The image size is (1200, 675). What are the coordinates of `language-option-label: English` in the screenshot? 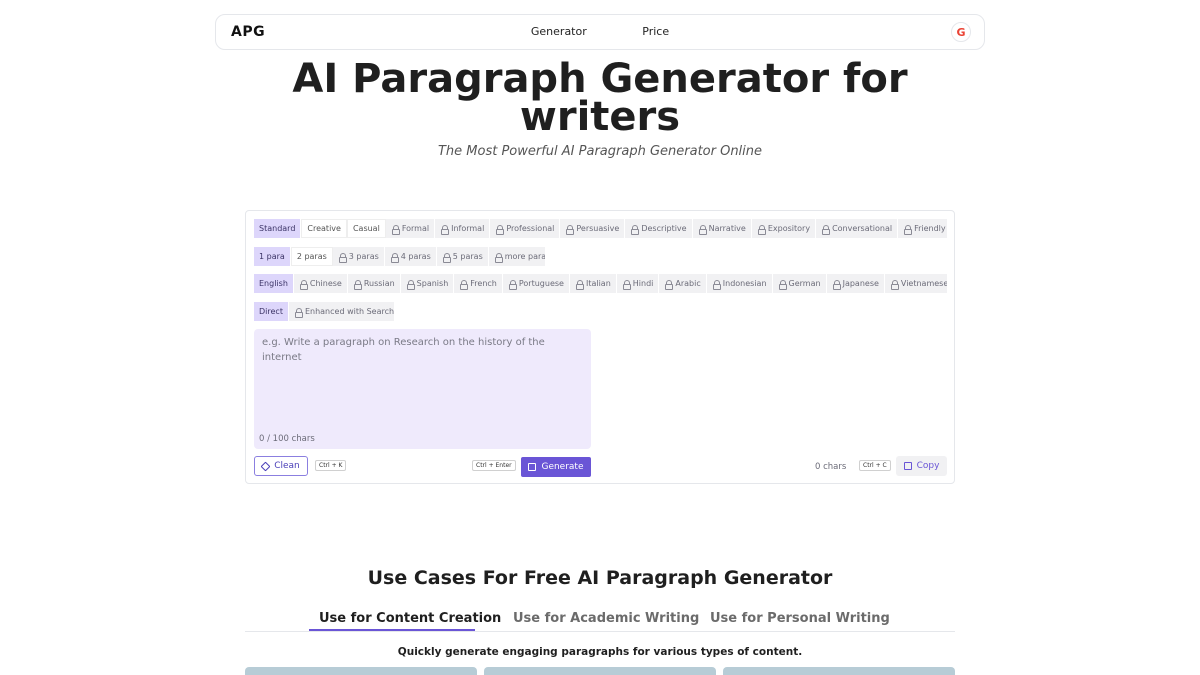 It's located at (273, 283).